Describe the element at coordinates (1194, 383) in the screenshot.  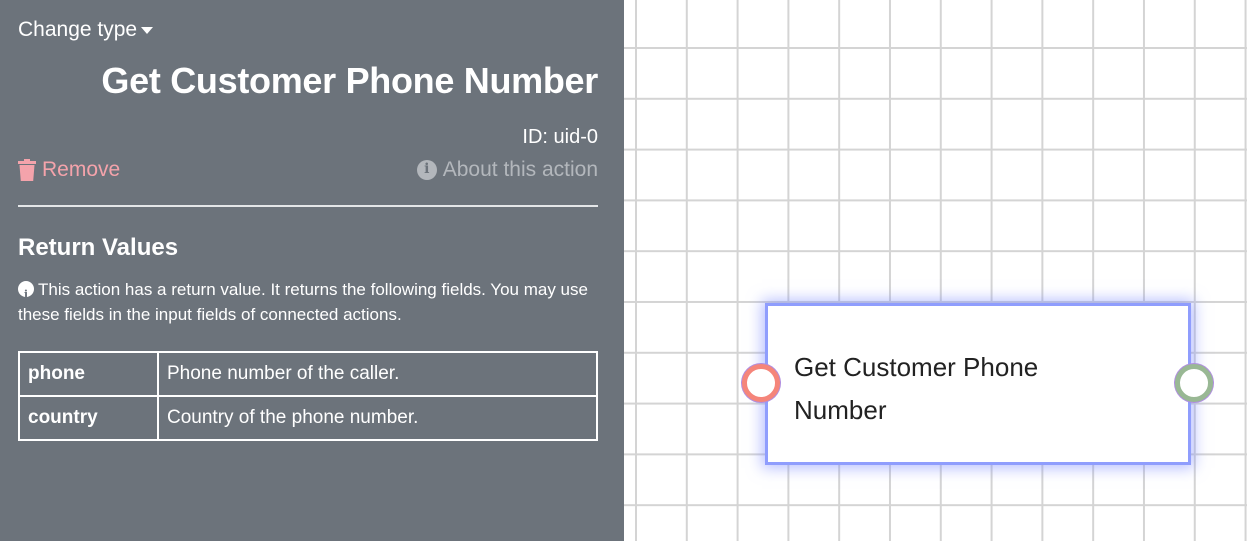
I see `output-port` at that location.